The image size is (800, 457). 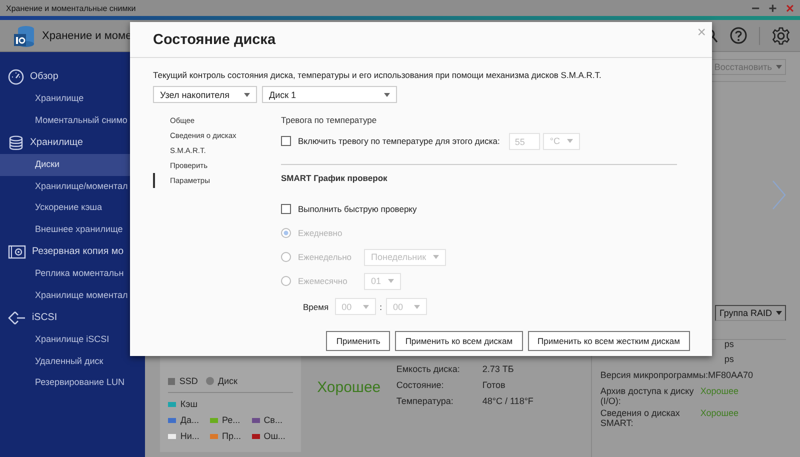 I want to click on info-label: Емкость диска:, so click(x=428, y=370).